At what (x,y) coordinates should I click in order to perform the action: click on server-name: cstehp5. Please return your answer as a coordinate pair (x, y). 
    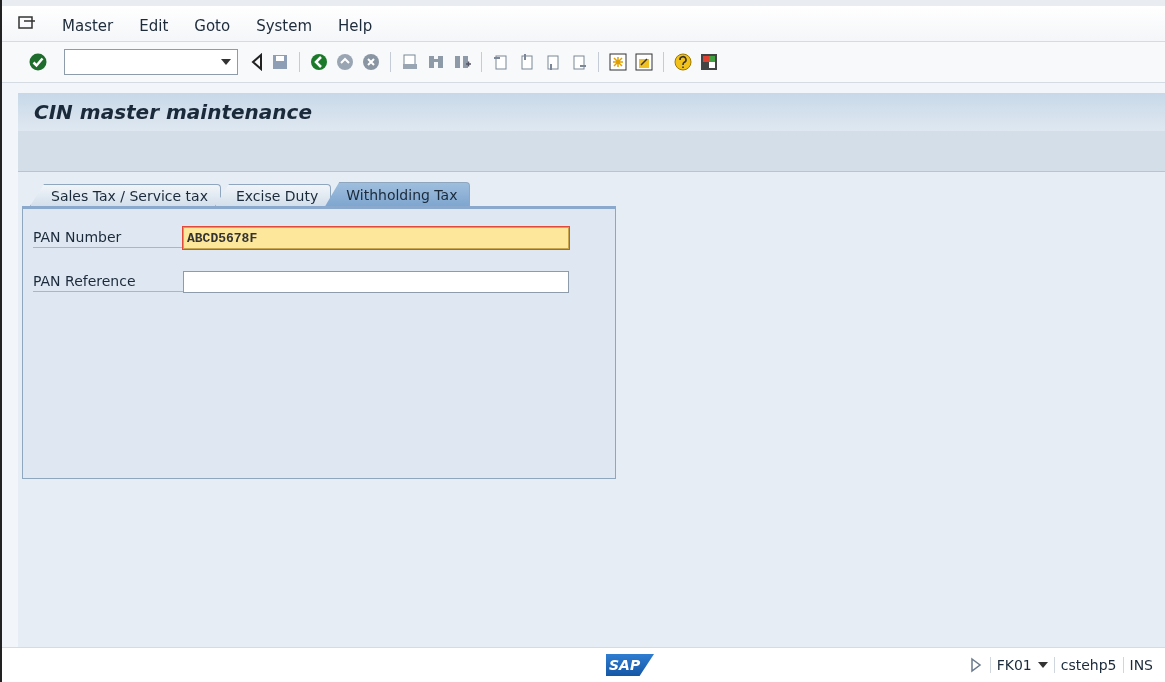
    Looking at the image, I should click on (1088, 665).